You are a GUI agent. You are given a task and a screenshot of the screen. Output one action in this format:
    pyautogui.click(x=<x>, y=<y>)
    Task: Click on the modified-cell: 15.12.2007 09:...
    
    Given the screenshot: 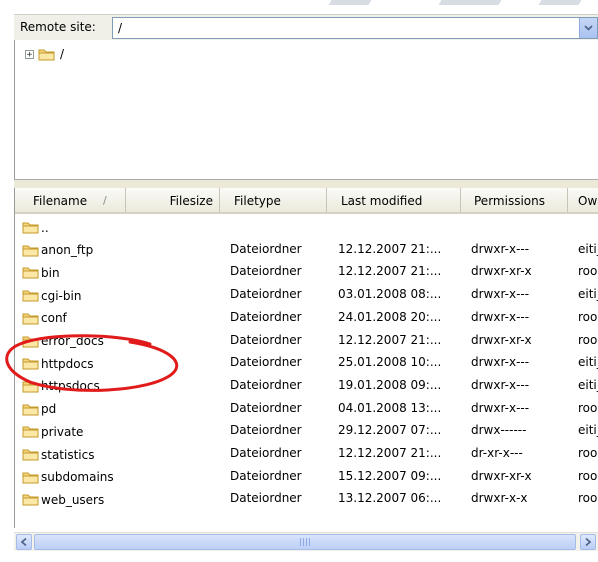 What is the action you would take?
    pyautogui.click(x=390, y=475)
    